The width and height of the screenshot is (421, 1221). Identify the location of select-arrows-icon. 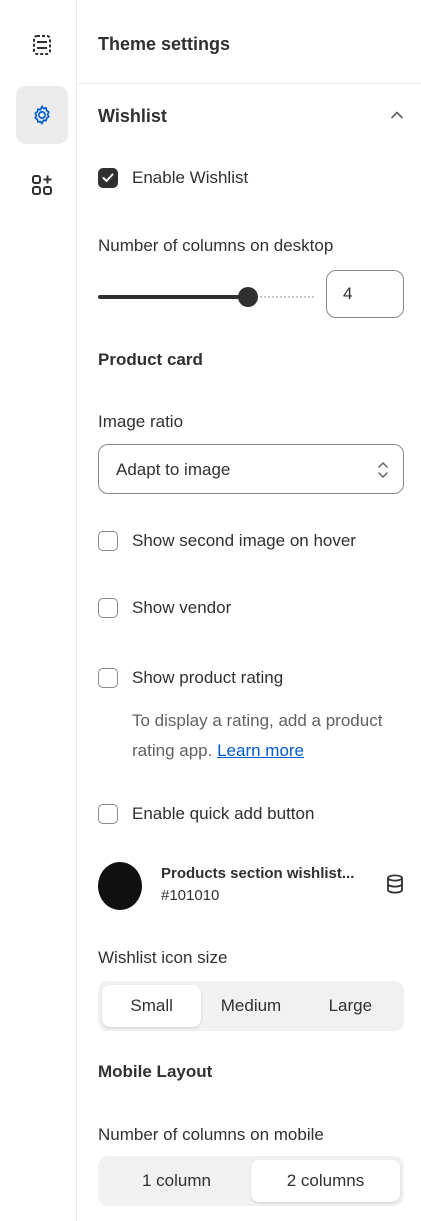
(383, 470).